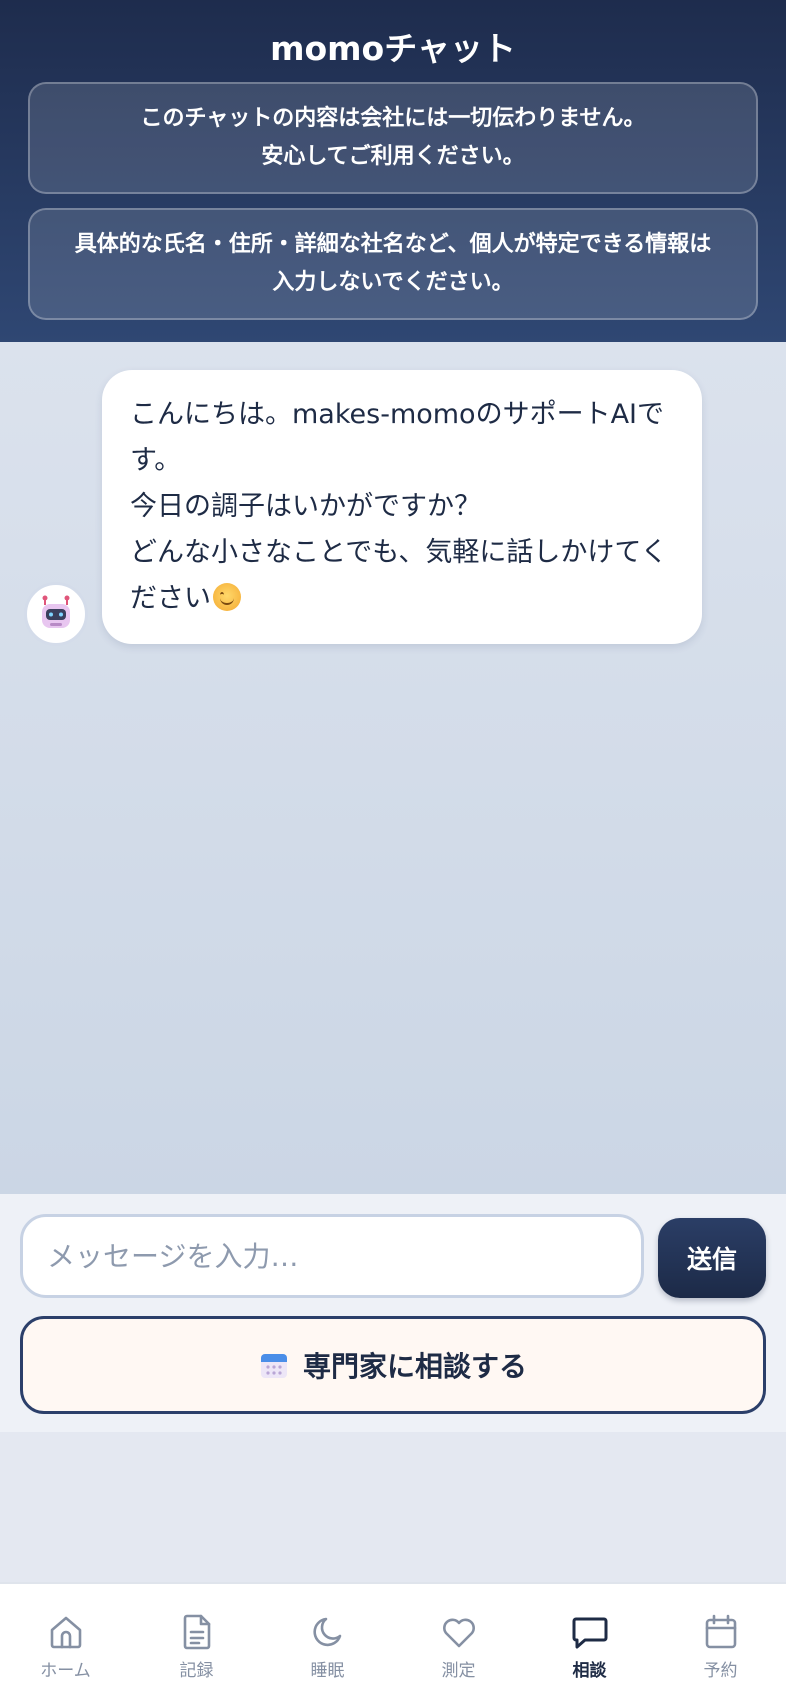  I want to click on notice-line: 具体的な氏名・住所・詳細な社名など、個人が特定できる情報は, so click(393, 244).